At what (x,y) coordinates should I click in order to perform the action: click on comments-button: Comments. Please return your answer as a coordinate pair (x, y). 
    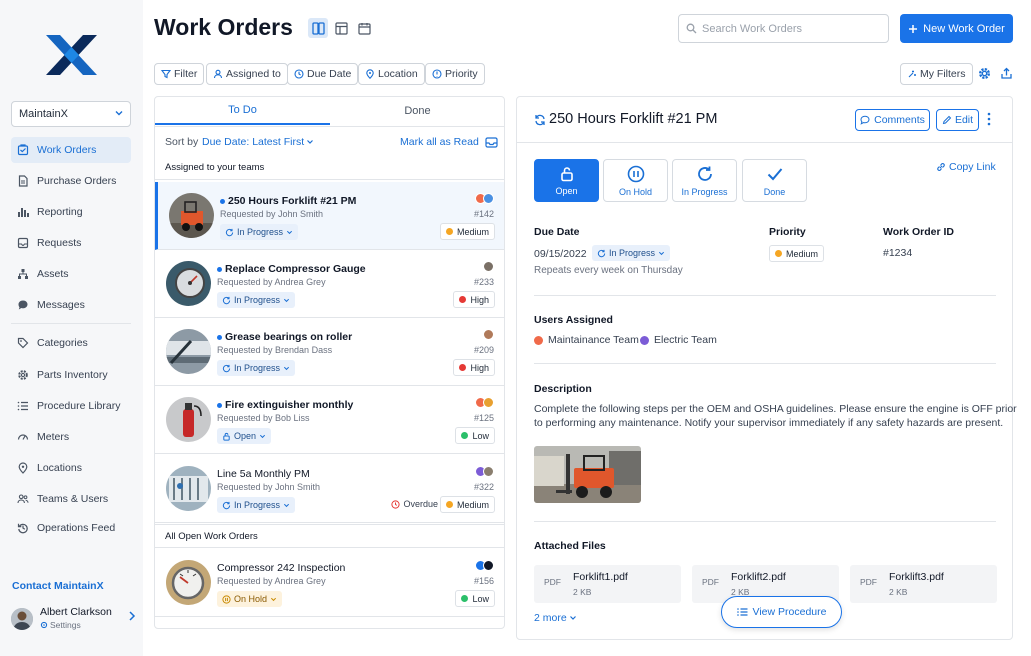
    Looking at the image, I should click on (892, 120).